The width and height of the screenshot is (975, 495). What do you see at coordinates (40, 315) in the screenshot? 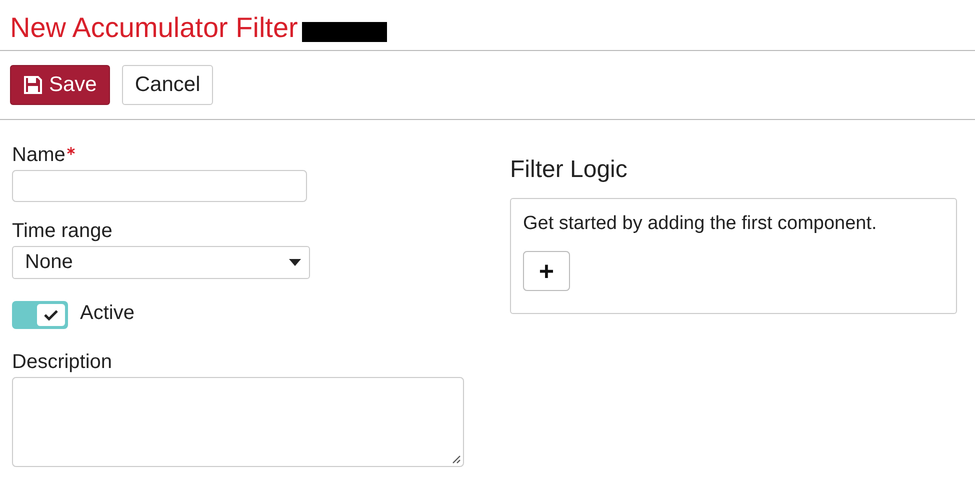
I see `toggle-switch` at bounding box center [40, 315].